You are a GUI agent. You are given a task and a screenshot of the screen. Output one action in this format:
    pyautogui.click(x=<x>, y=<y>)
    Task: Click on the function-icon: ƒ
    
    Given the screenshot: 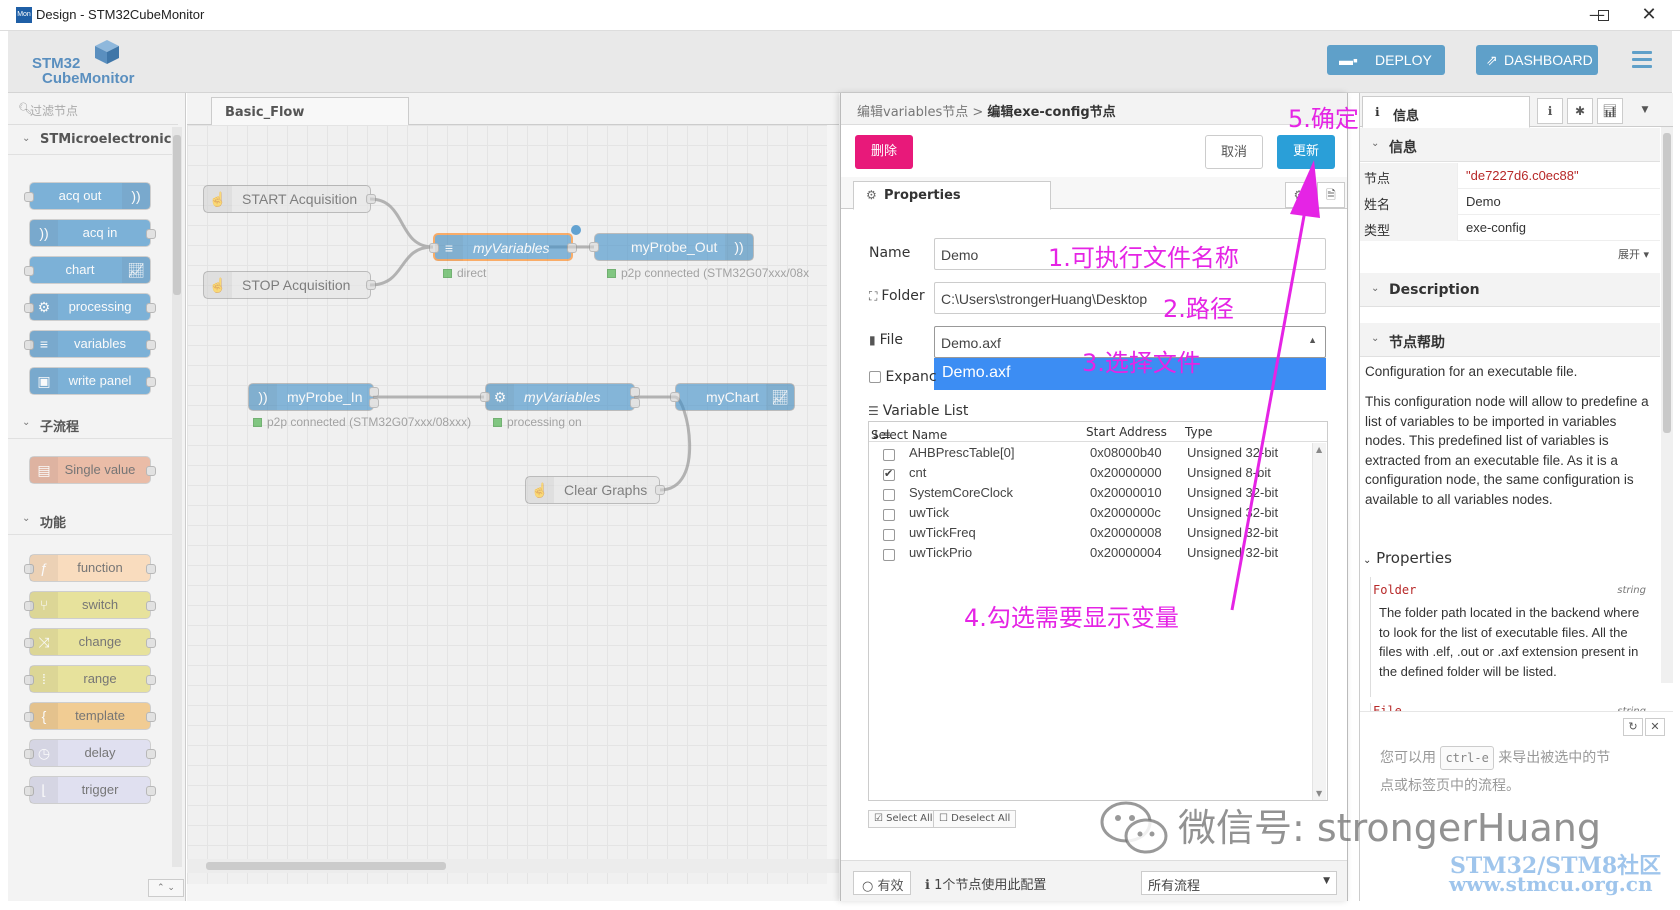 What is the action you would take?
    pyautogui.click(x=44, y=568)
    